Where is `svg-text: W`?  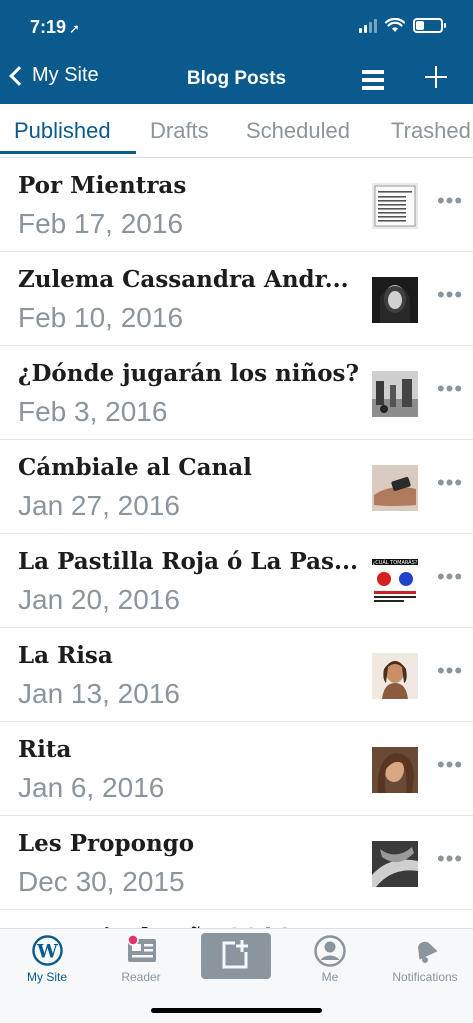 svg-text: W is located at coordinates (47, 951).